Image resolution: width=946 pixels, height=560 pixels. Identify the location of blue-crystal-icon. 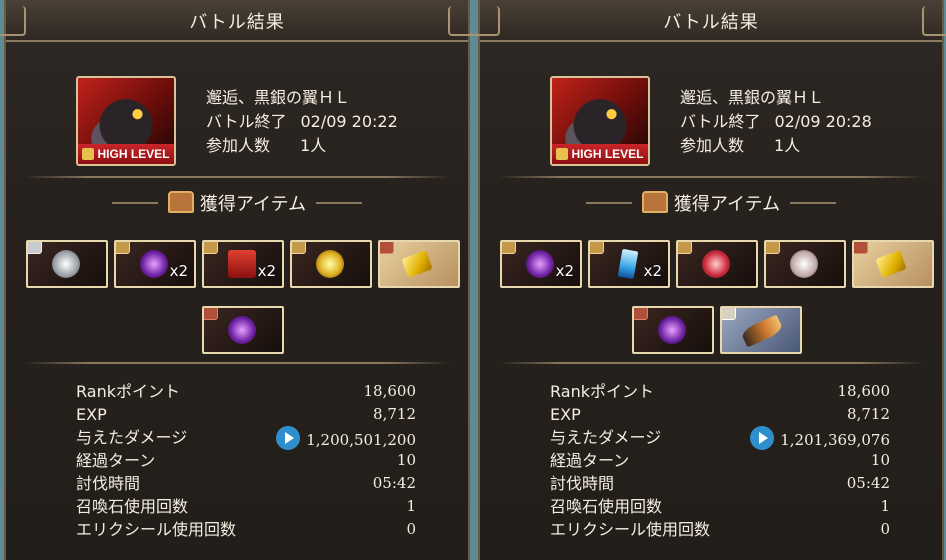
(628, 264).